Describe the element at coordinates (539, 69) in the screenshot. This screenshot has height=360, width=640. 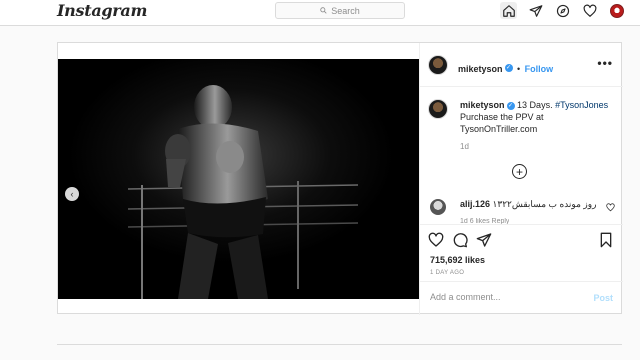
I see `follow-button: Follow` at that location.